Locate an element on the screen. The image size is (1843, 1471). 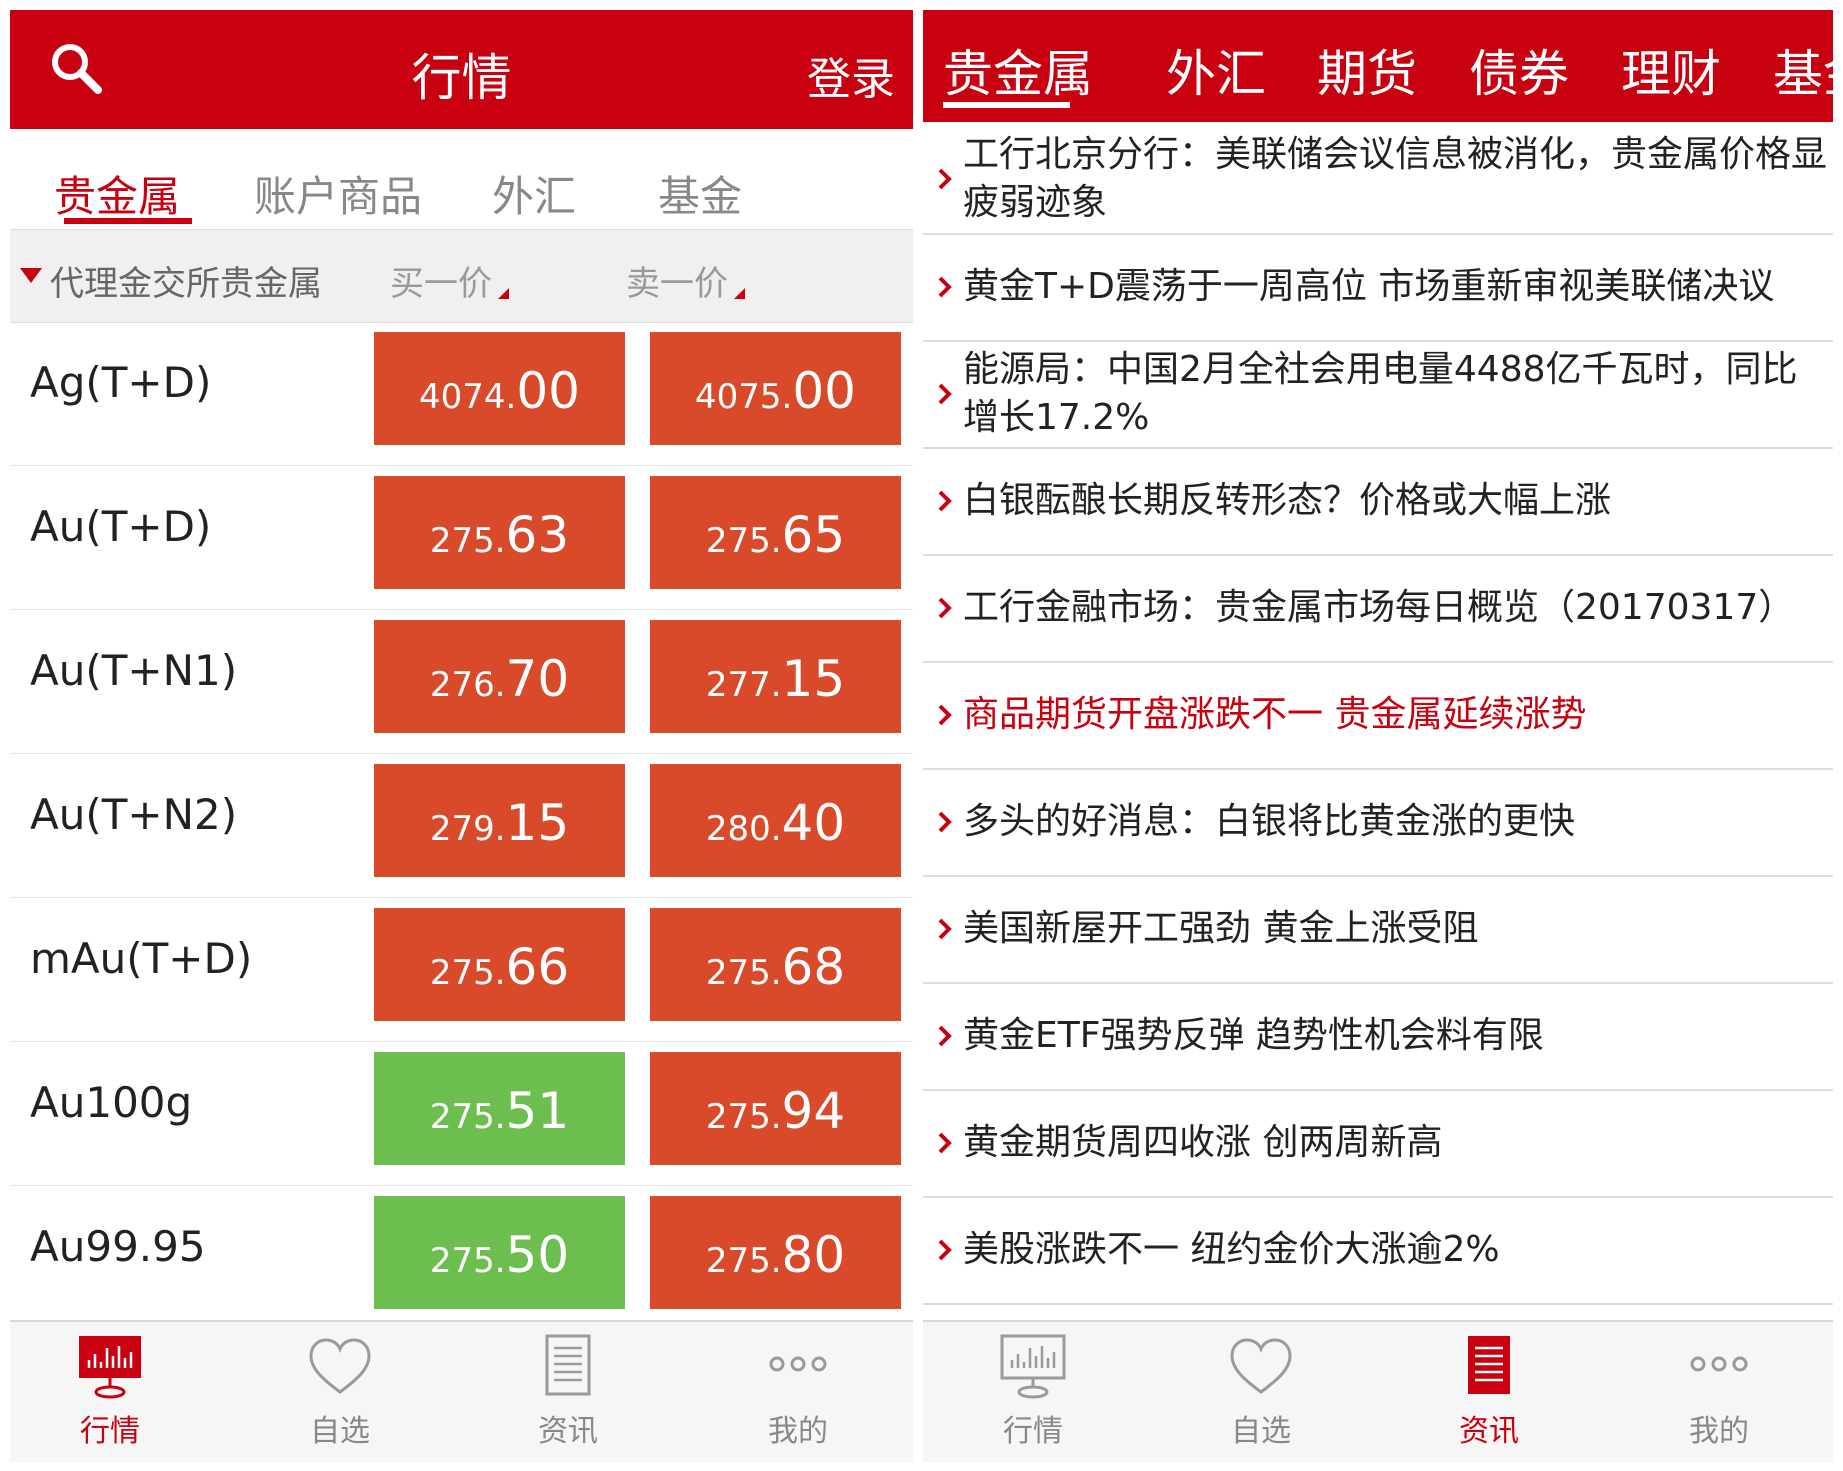
bid-price: 275.50 is located at coordinates (499, 1252).